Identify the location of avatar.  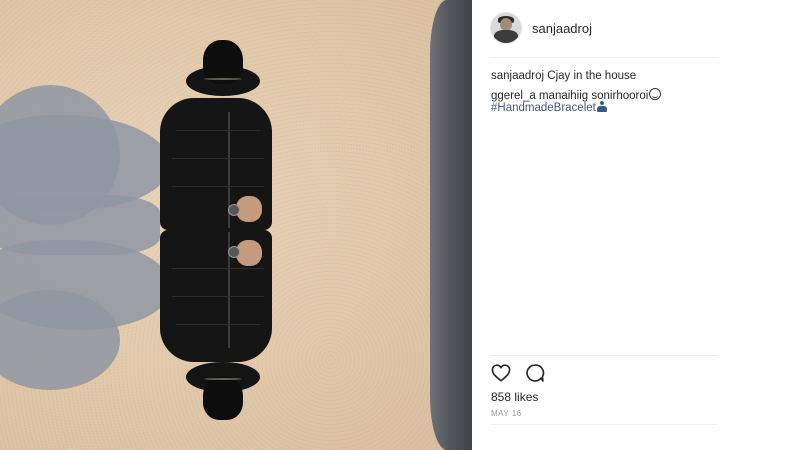
(506, 28).